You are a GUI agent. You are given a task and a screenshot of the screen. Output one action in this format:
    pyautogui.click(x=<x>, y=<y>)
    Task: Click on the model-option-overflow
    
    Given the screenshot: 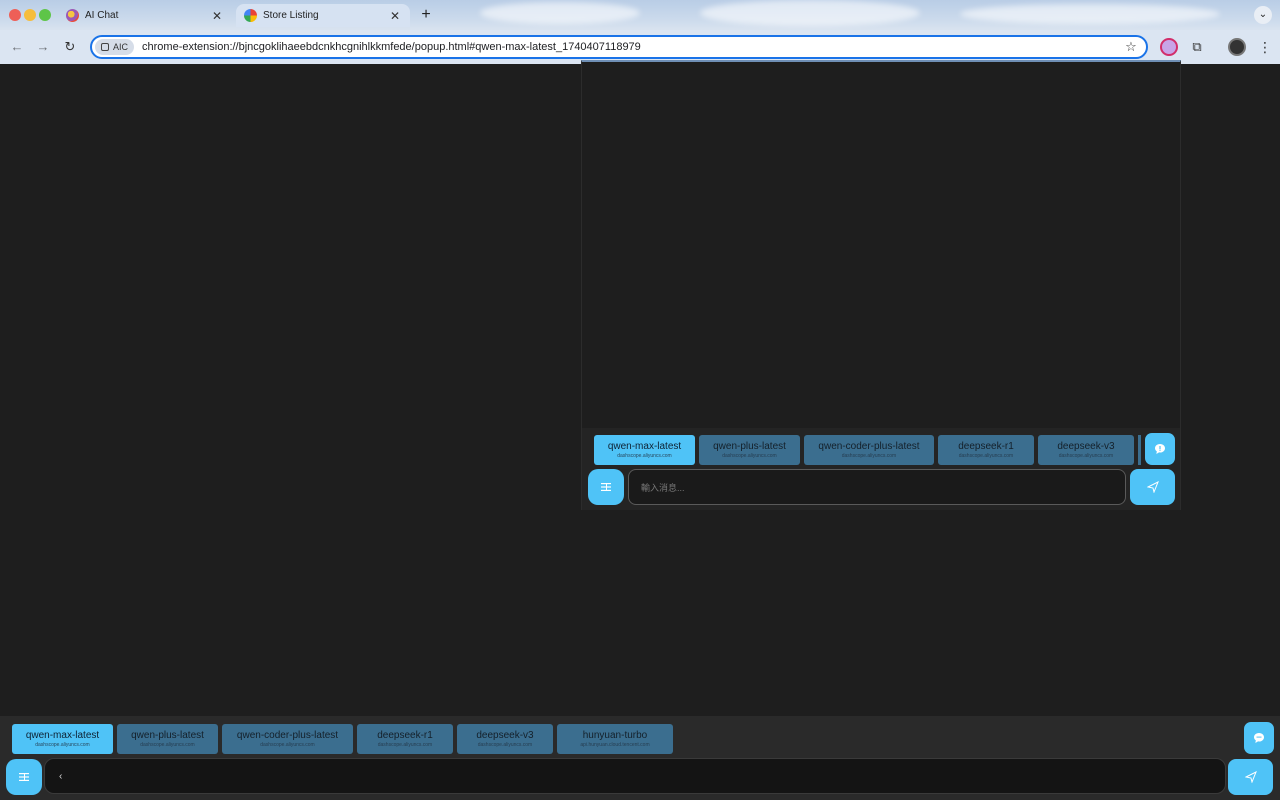 What is the action you would take?
    pyautogui.click(x=1139, y=450)
    